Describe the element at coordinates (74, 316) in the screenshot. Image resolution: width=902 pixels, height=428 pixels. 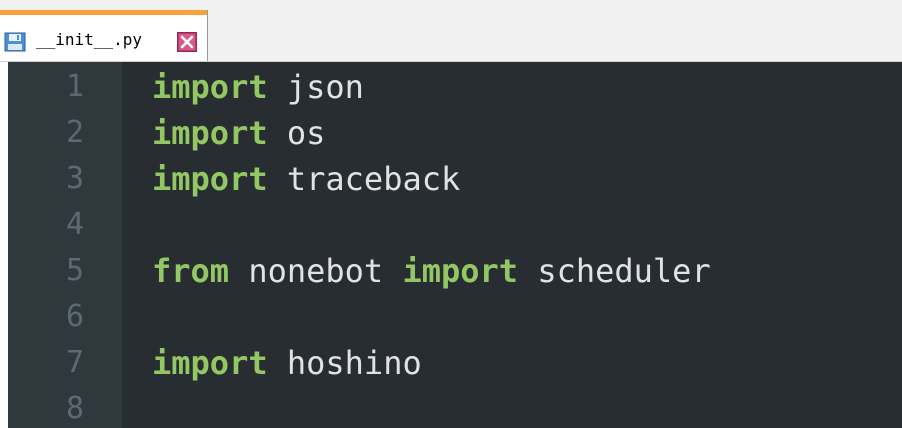
I see `line-number: 6` at that location.